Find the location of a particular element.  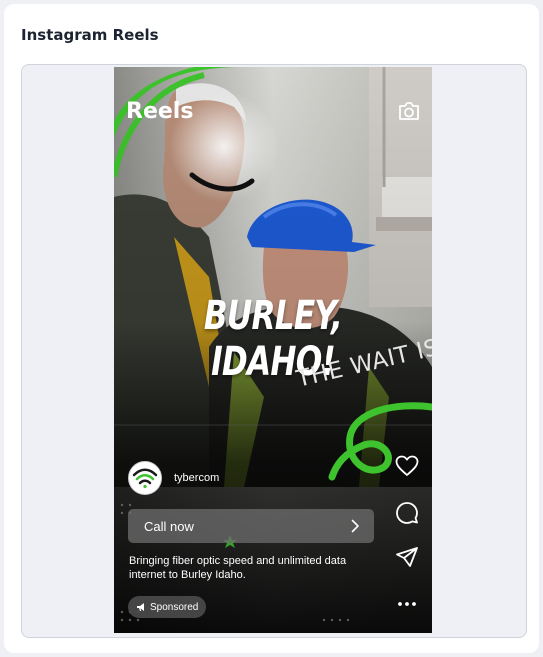

avatar is located at coordinates (145, 478).